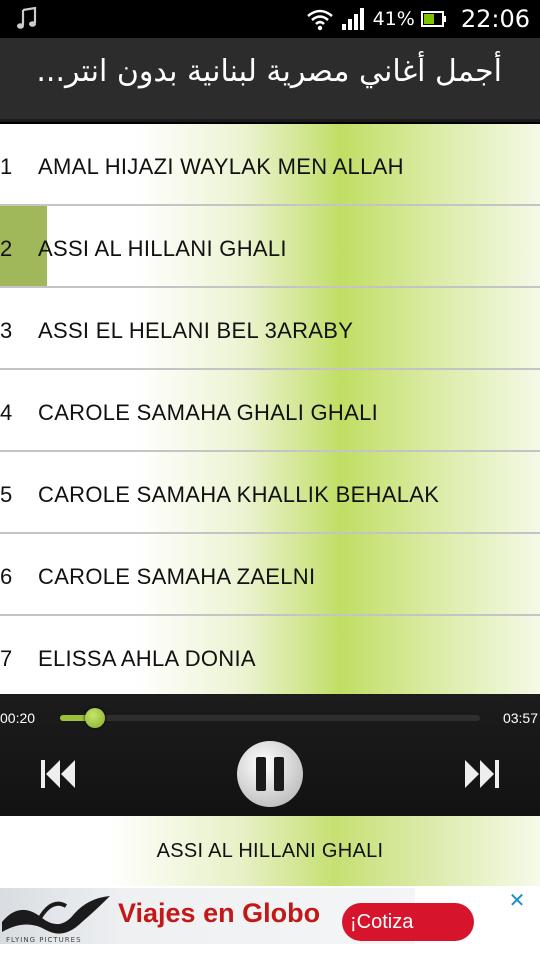 The width and height of the screenshot is (540, 960). I want to click on battery-percent: 41%, so click(393, 19).